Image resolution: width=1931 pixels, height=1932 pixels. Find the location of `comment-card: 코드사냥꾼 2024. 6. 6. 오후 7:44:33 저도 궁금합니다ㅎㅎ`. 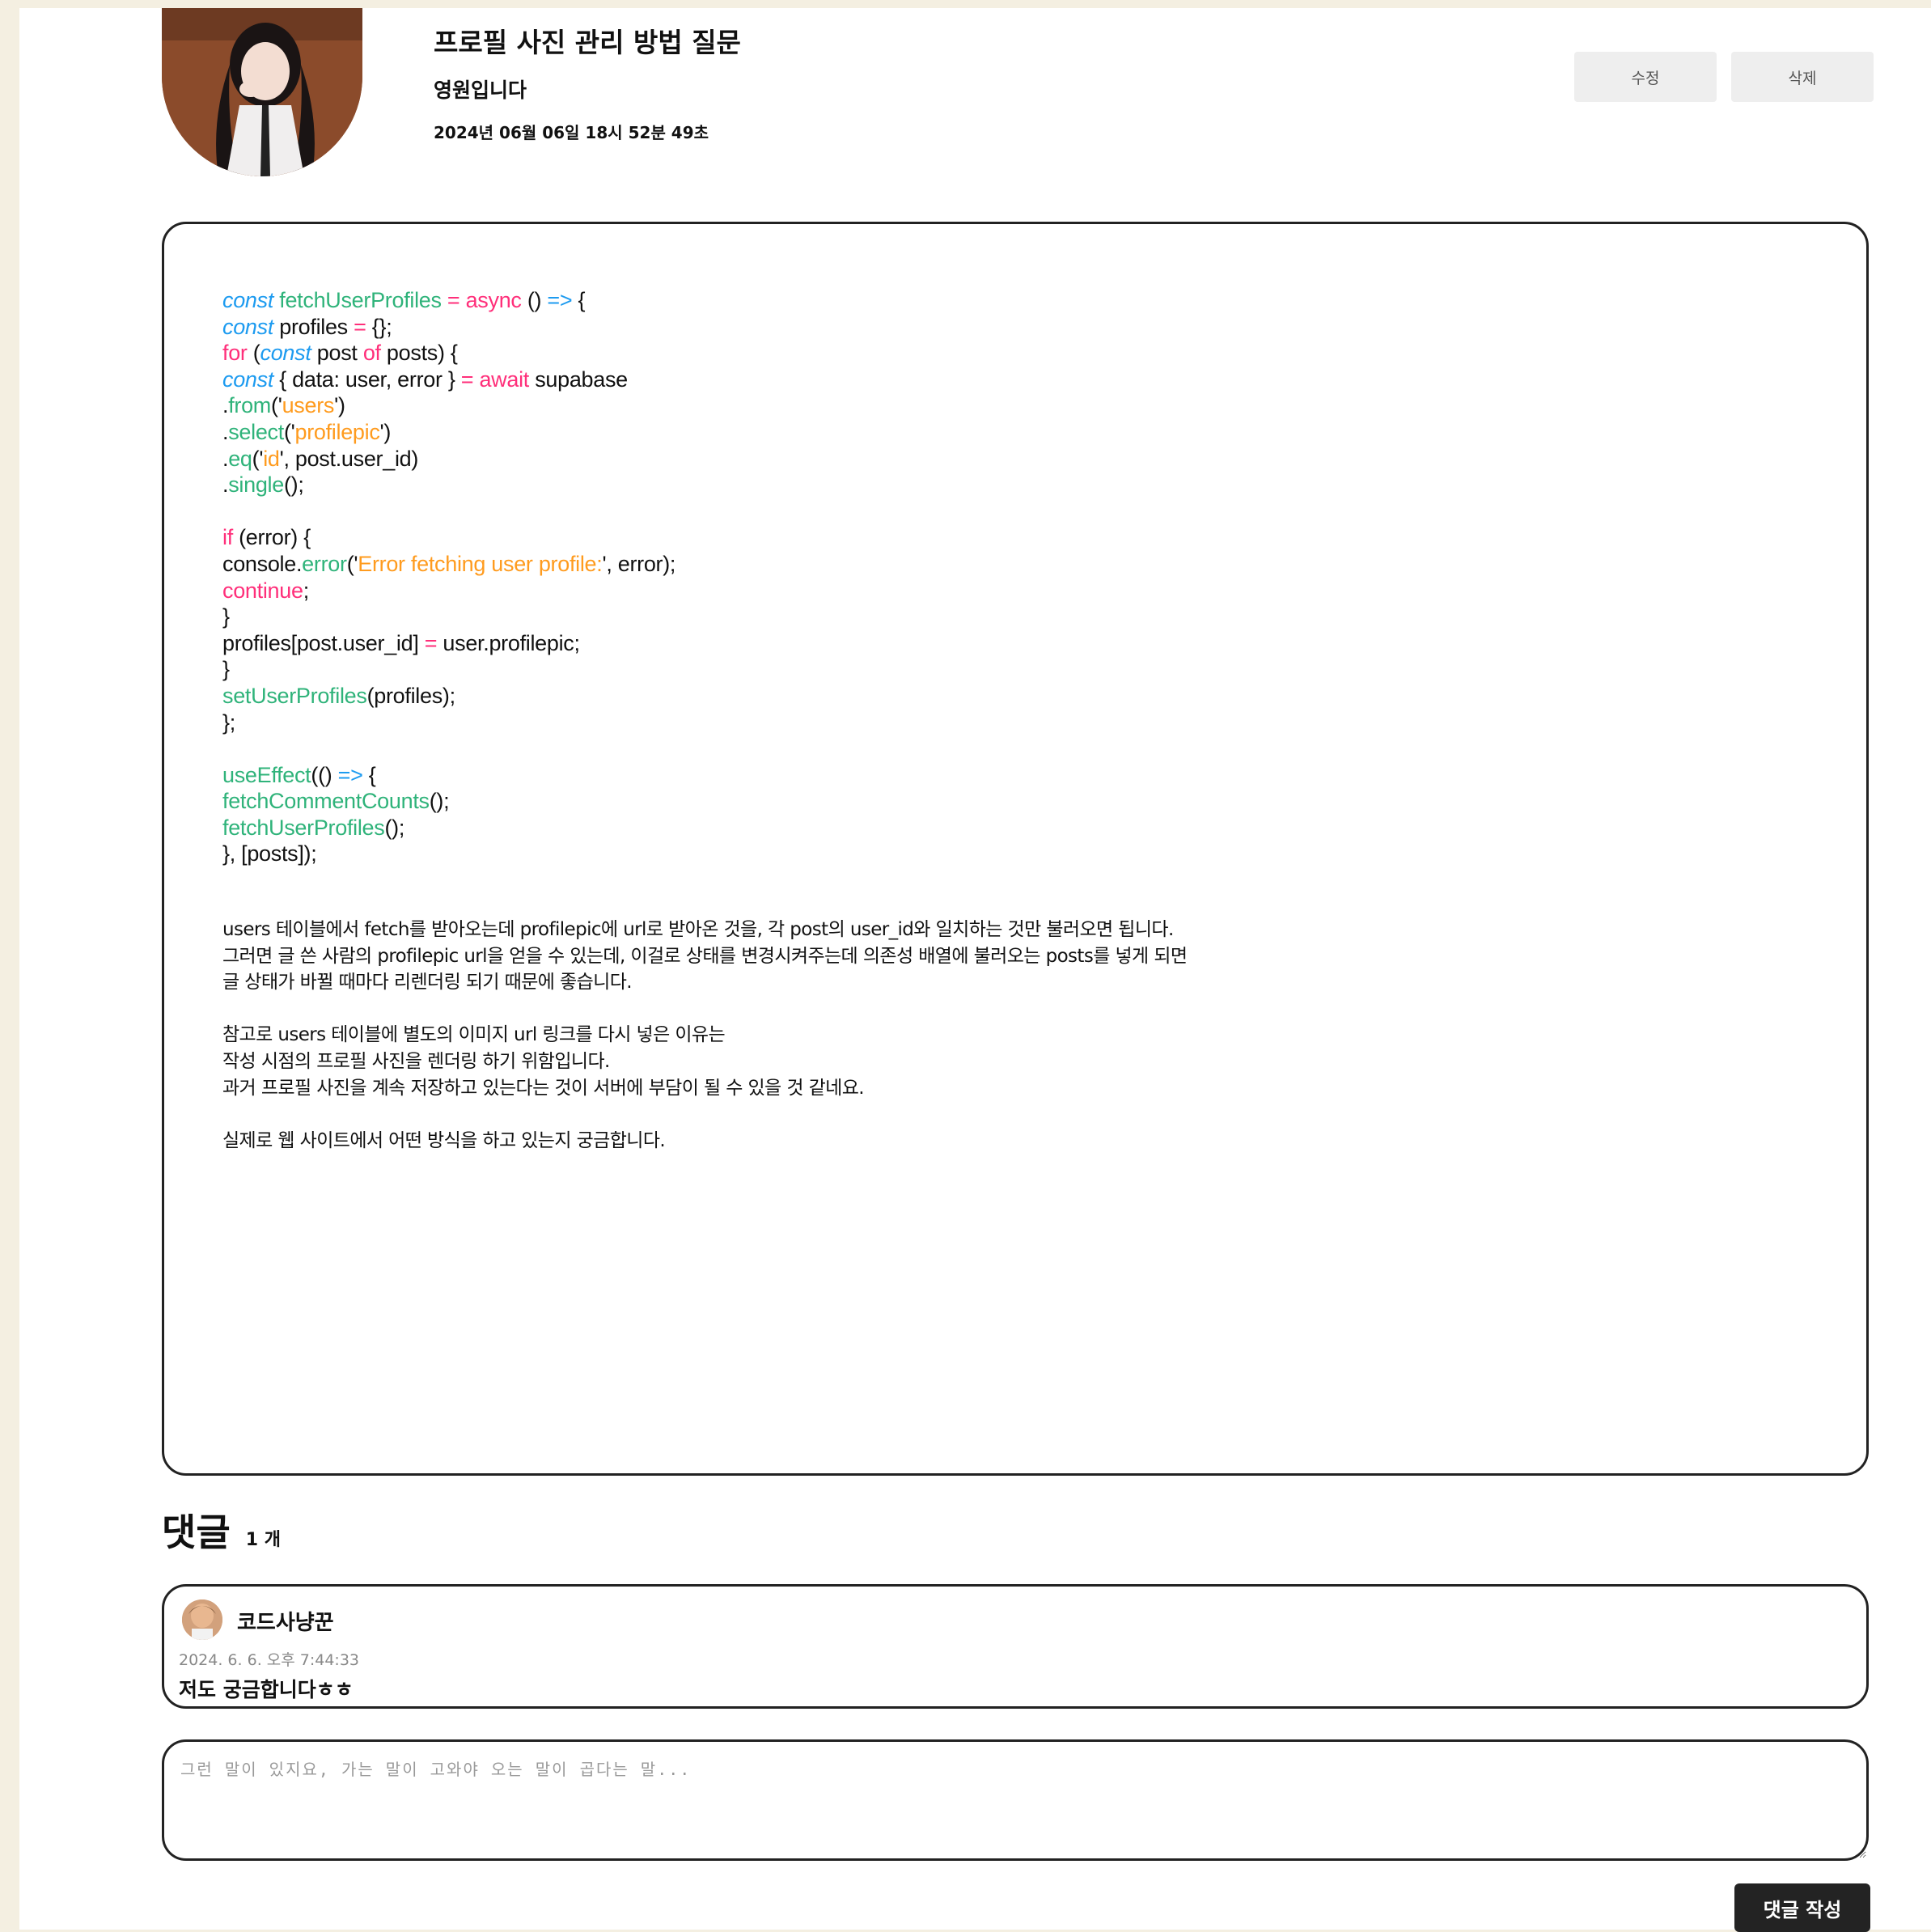

comment-card: 코드사냥꾼 2024. 6. 6. 오후 7:44:33 저도 궁금합니다ㅎㅎ is located at coordinates (1015, 1646).